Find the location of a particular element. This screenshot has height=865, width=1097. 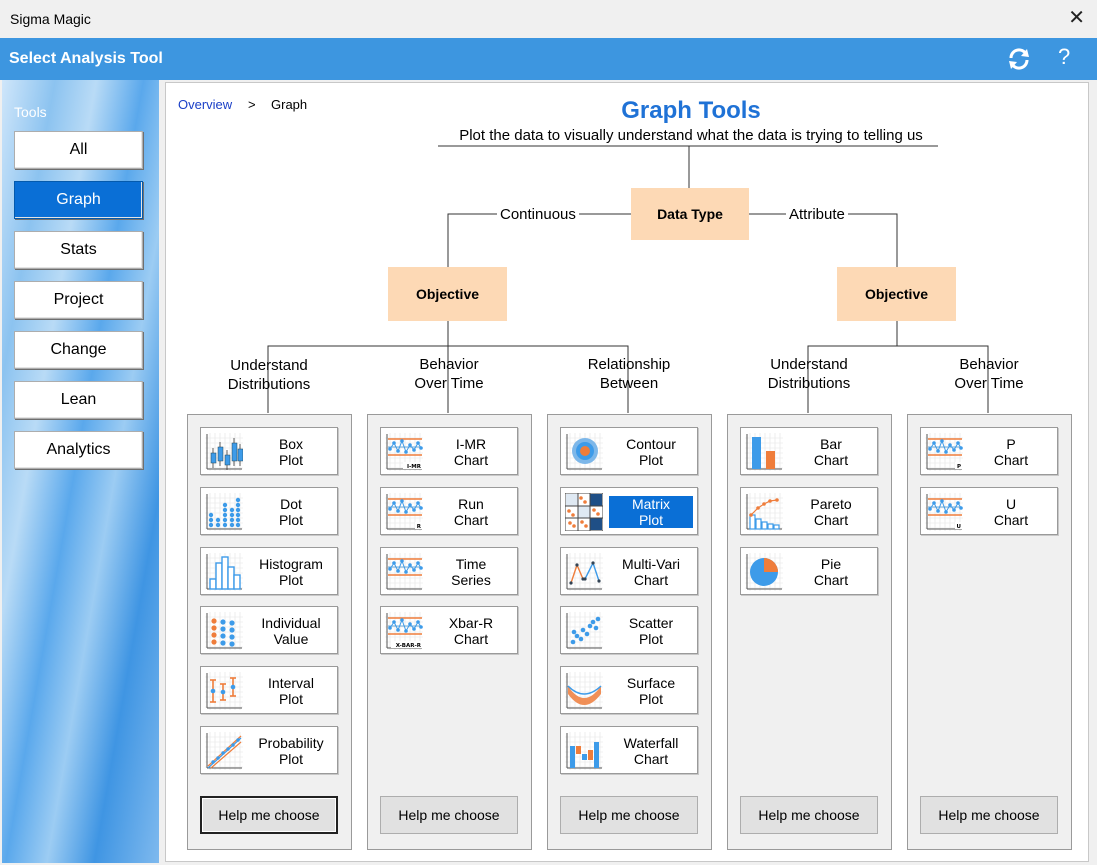

tool-label: Histogram Plot is located at coordinates (291, 572).